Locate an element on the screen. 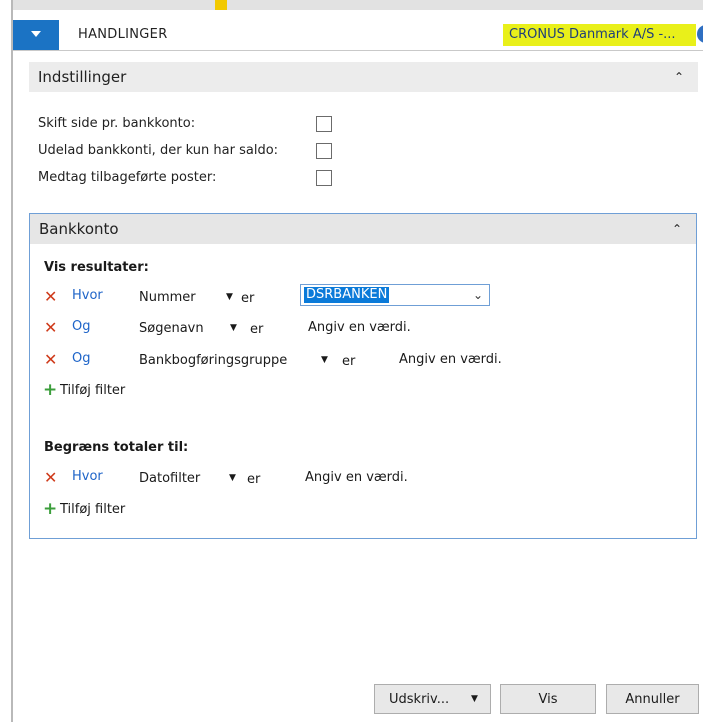 The height and width of the screenshot is (722, 703). ribbon-menu-button is located at coordinates (36, 35).